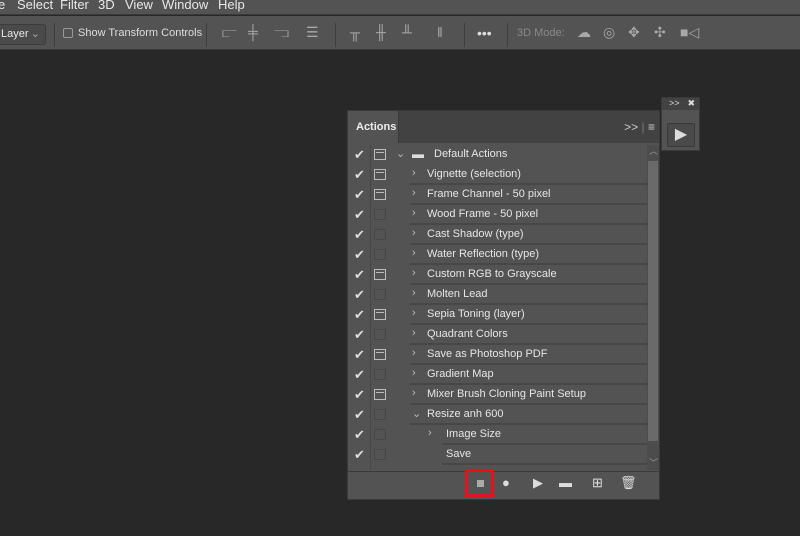  Describe the element at coordinates (140, 33) in the screenshot. I see `show-transform-label: Show Transform Controls` at that location.